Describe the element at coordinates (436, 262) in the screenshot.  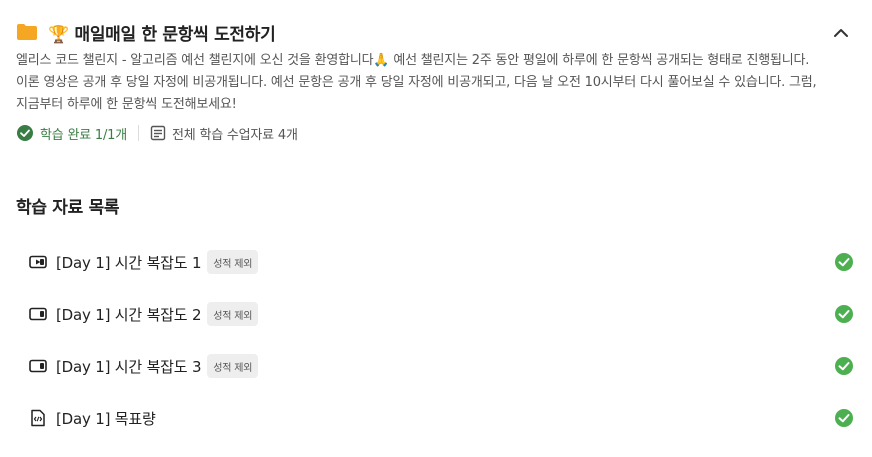
I see `list-item: [Day 1] 시간 복잡도 1 성적 제외` at that location.